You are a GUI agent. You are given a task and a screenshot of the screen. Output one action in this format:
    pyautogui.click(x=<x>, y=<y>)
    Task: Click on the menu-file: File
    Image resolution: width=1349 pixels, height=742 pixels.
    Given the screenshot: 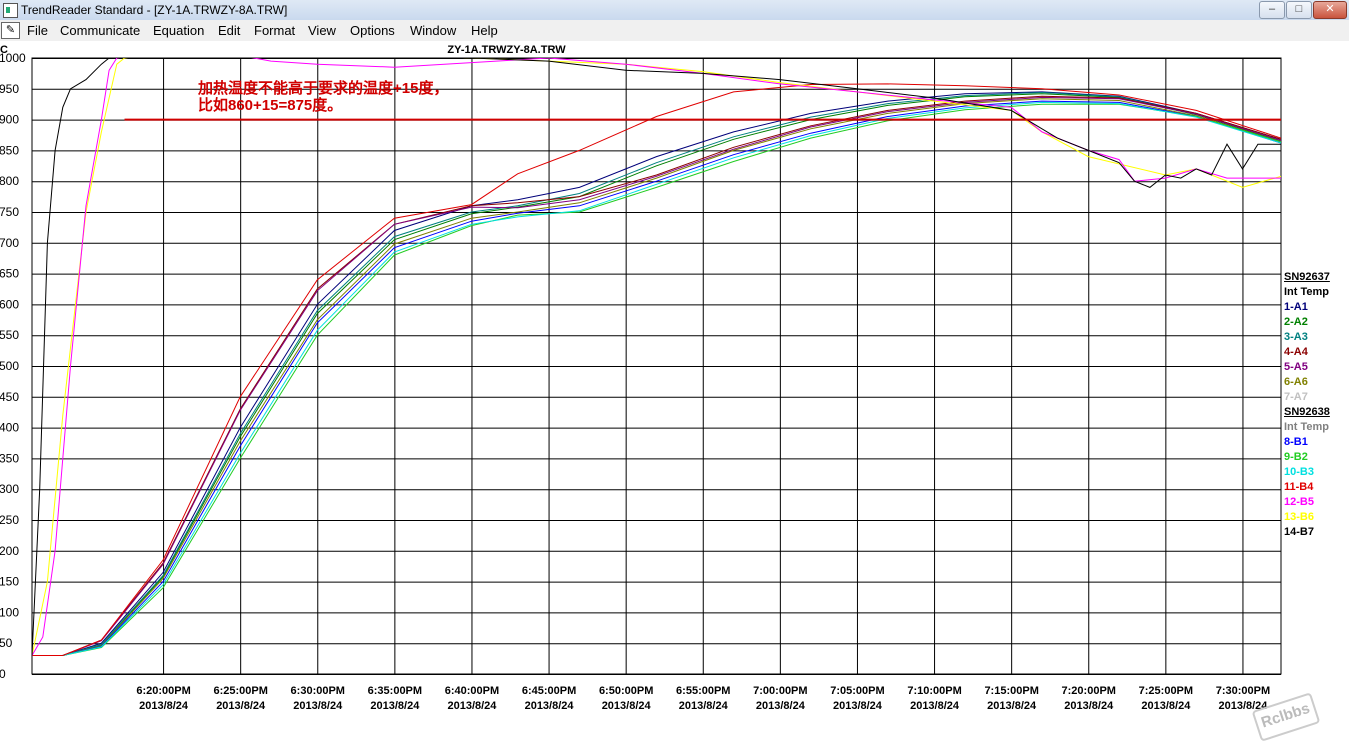 What is the action you would take?
    pyautogui.click(x=37, y=30)
    